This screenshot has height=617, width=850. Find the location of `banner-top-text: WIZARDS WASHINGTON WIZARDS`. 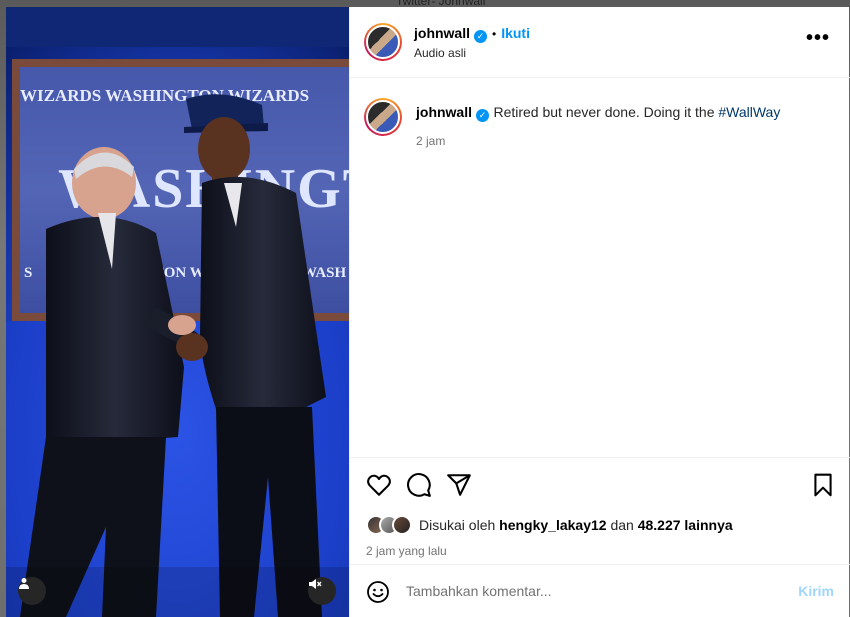

banner-top-text: WIZARDS WASHINGTON WIZARDS is located at coordinates (164, 95).